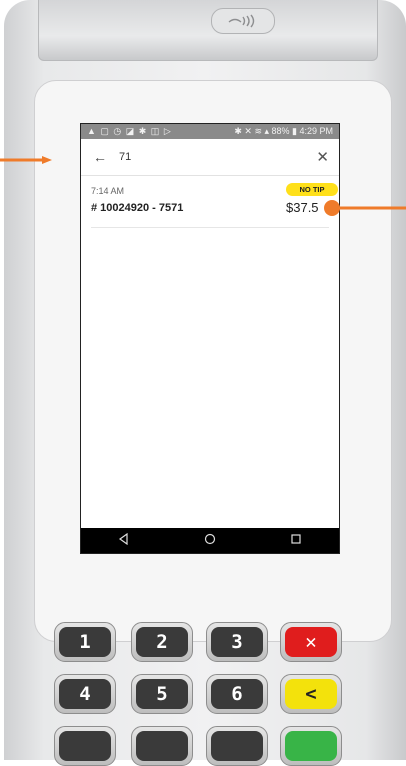 This screenshot has height=766, width=406. What do you see at coordinates (129, 131) in the screenshot?
I see `status-notification-icons: ▲ ▢ ◷ ◪ ✱ ◫ ▷` at bounding box center [129, 131].